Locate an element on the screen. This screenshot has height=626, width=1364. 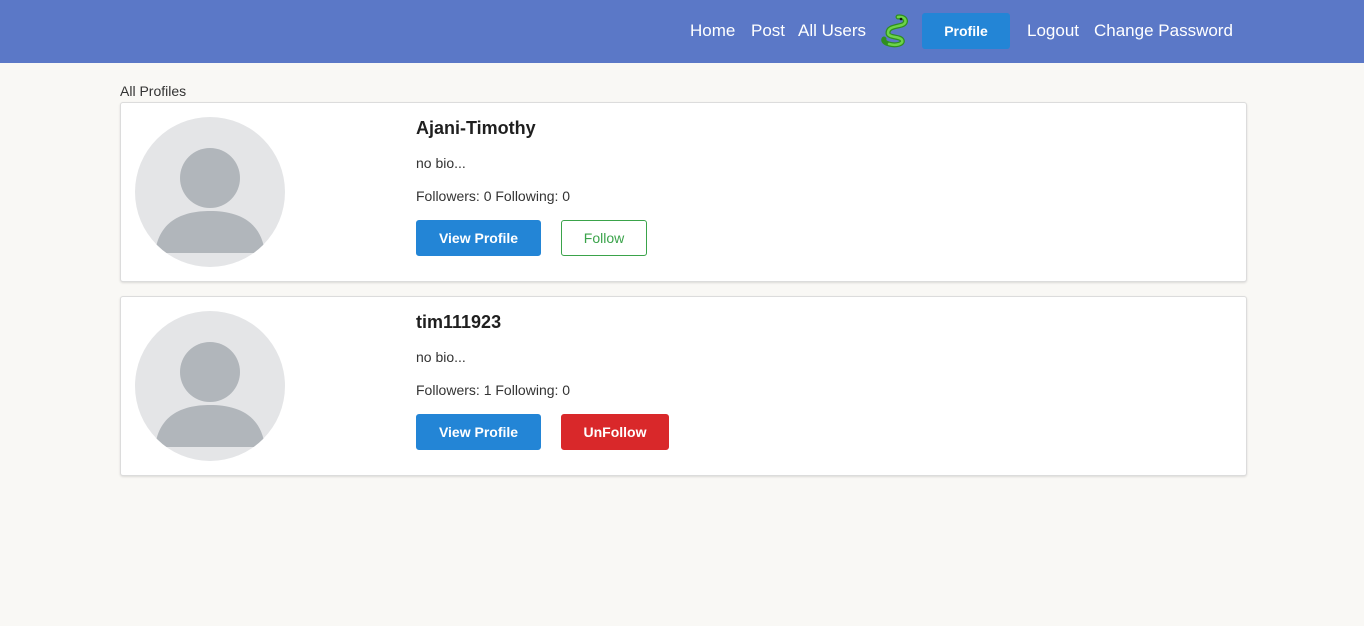
nav-all-users-link: All Users is located at coordinates (832, 31).